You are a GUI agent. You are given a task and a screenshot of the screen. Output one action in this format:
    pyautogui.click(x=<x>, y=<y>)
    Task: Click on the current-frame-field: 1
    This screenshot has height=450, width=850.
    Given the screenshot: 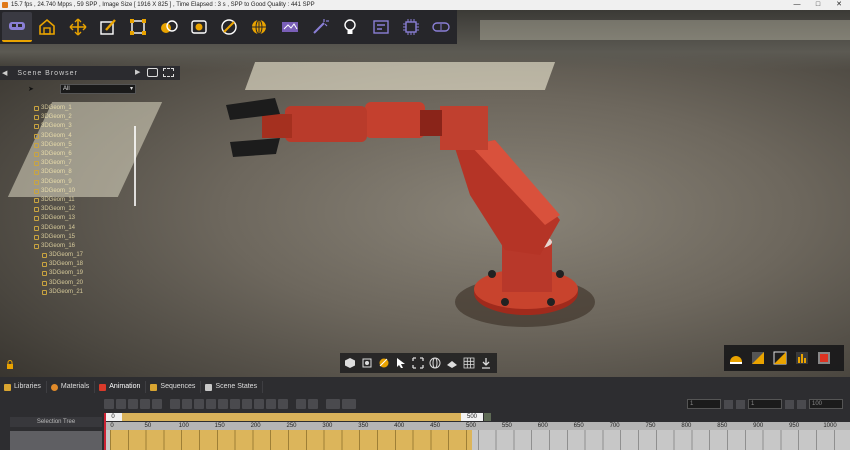 What is the action you would take?
    pyautogui.click(x=765, y=404)
    